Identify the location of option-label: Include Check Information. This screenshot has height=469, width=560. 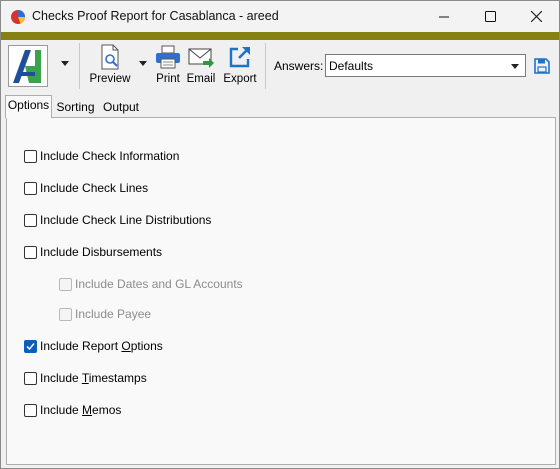
(110, 156).